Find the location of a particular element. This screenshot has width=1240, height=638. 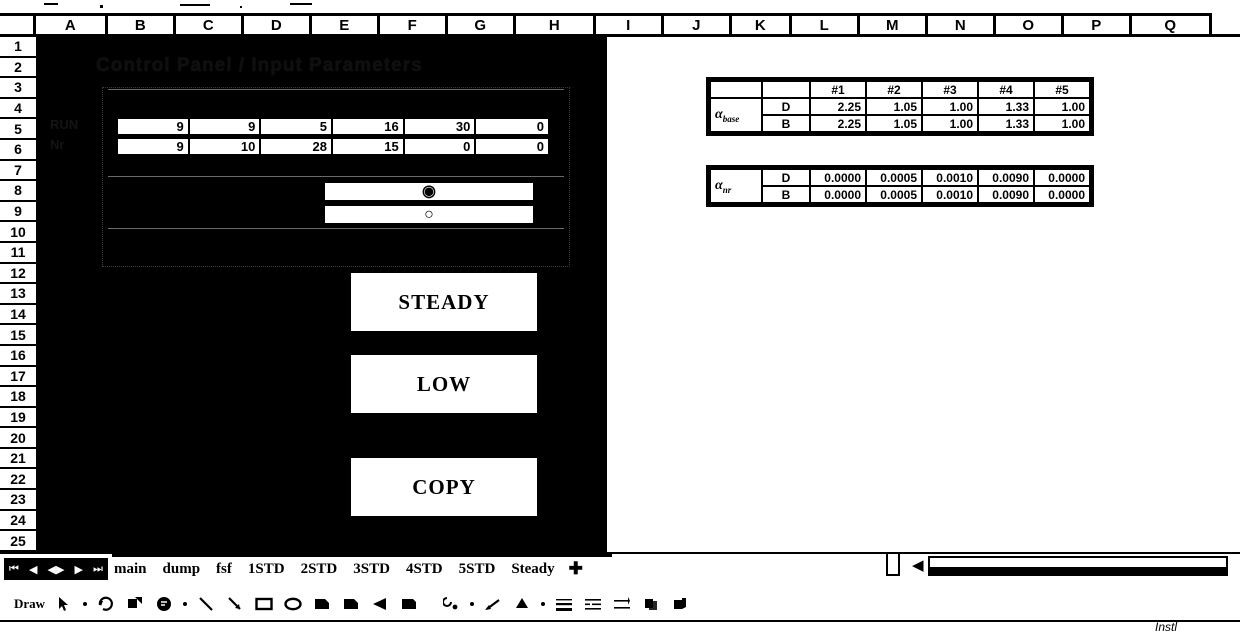

draw-menu-label: Draw is located at coordinates (29, 604).